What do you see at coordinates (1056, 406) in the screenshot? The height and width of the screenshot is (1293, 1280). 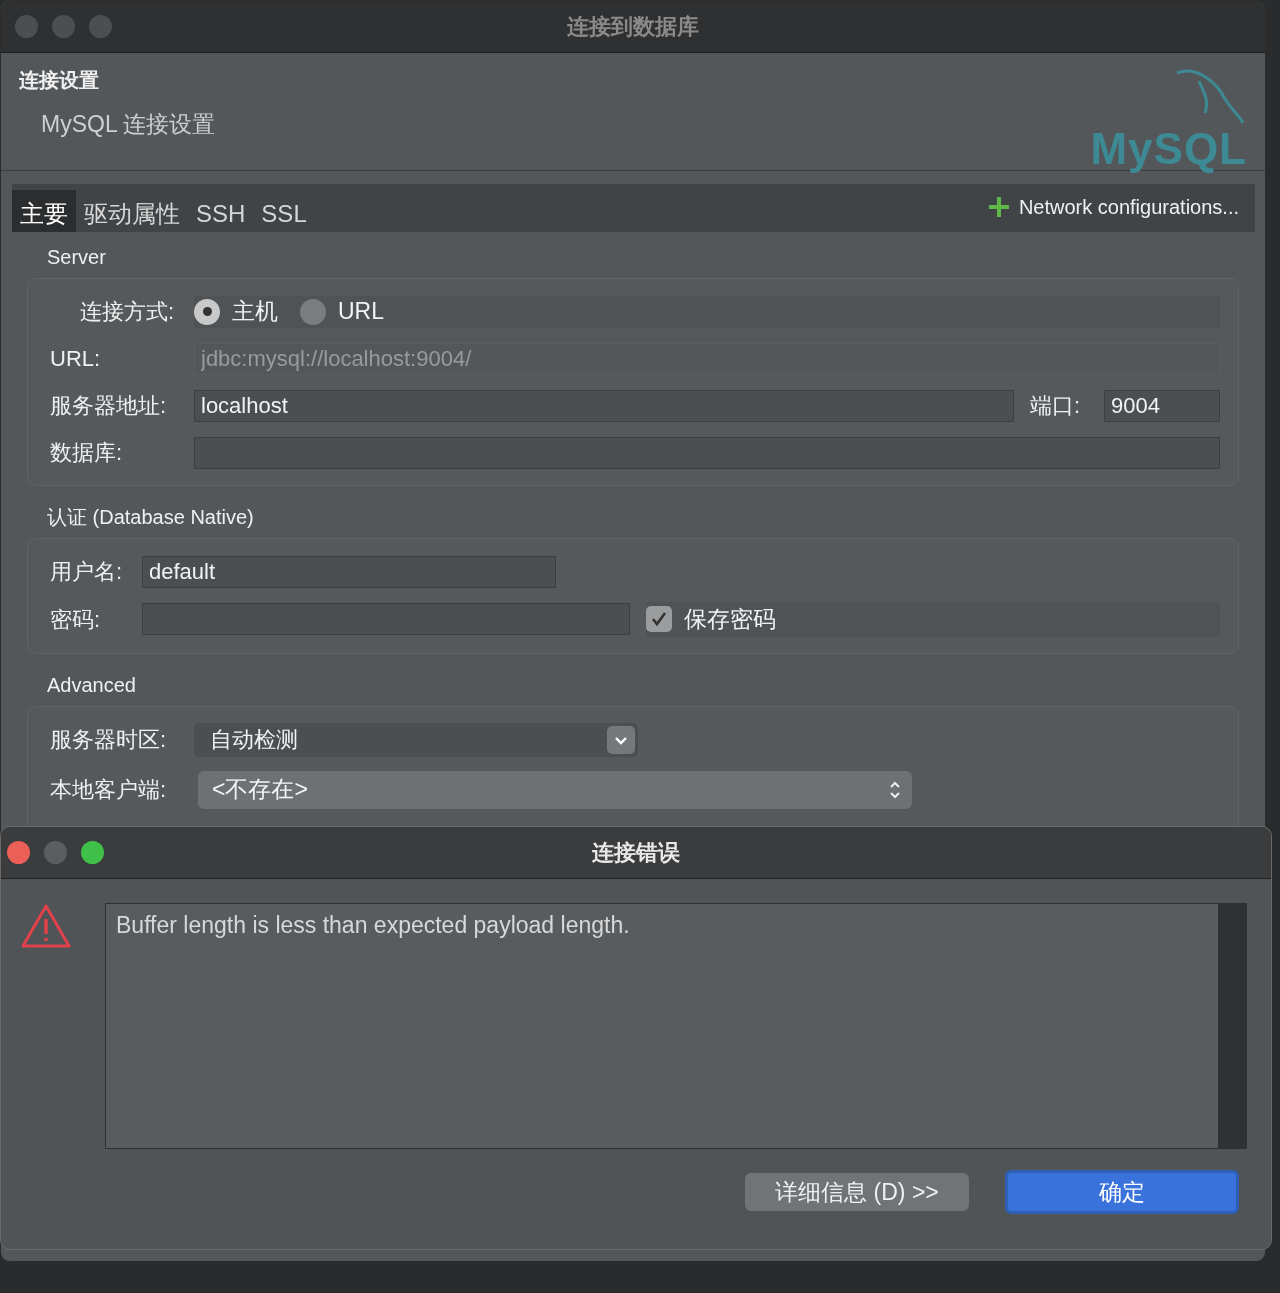 I see `field-label: 端口:` at bounding box center [1056, 406].